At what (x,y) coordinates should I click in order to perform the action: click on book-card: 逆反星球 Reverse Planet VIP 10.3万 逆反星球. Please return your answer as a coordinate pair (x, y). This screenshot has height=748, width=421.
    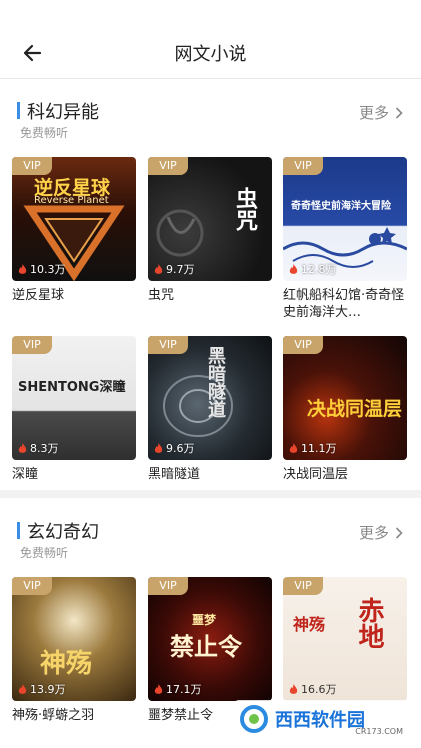
    Looking at the image, I should click on (74, 230).